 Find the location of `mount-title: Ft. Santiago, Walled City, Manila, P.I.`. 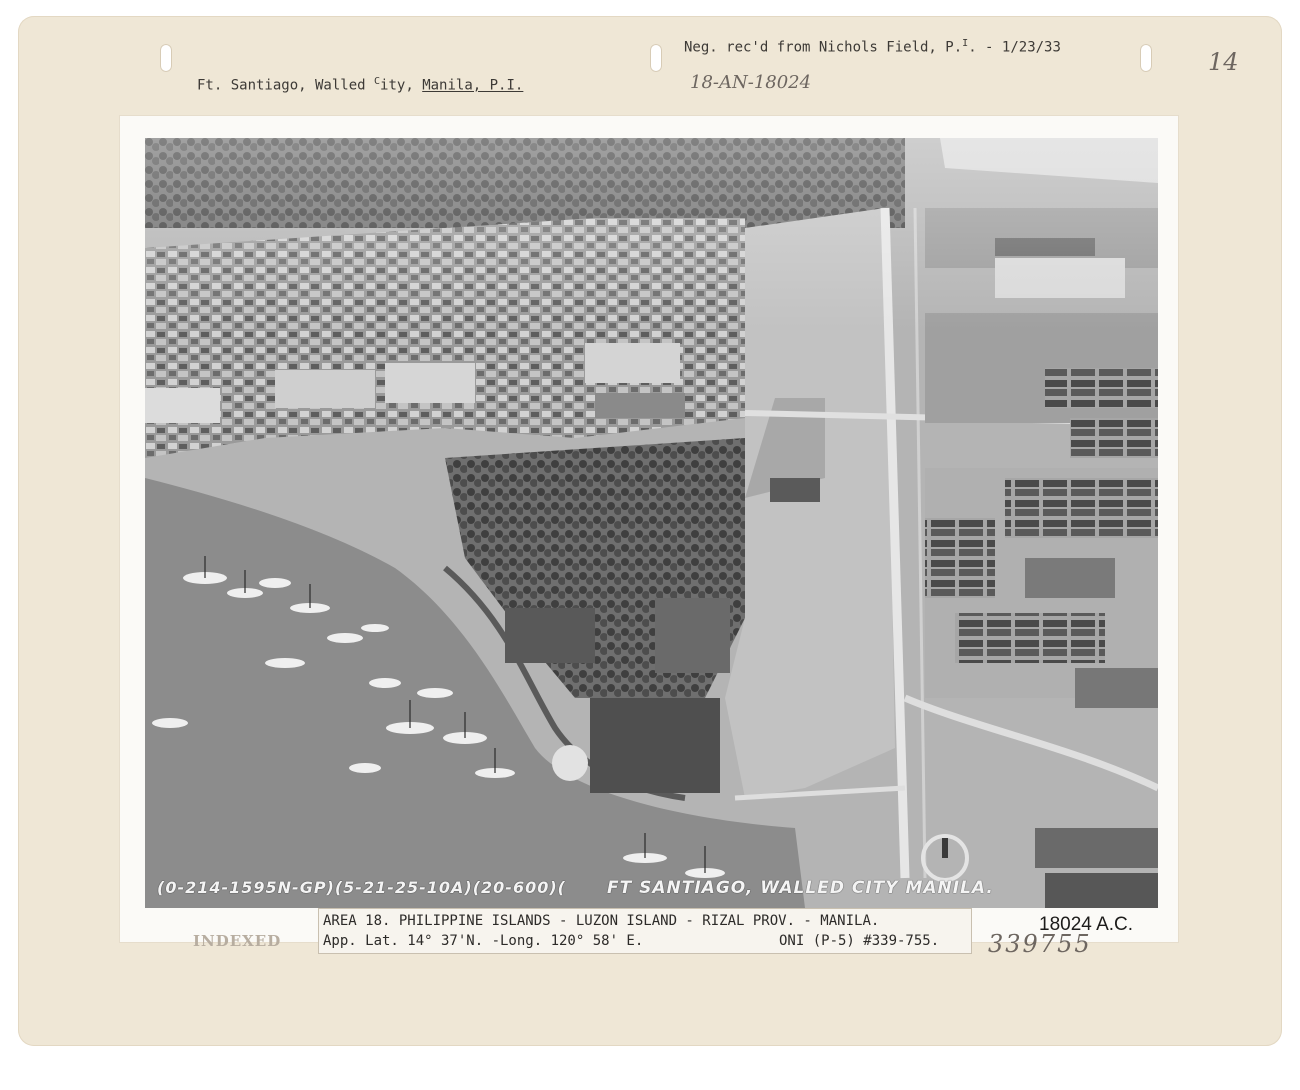

mount-title: Ft. Santiago, Walled City, Manila, P.I. is located at coordinates (360, 85).